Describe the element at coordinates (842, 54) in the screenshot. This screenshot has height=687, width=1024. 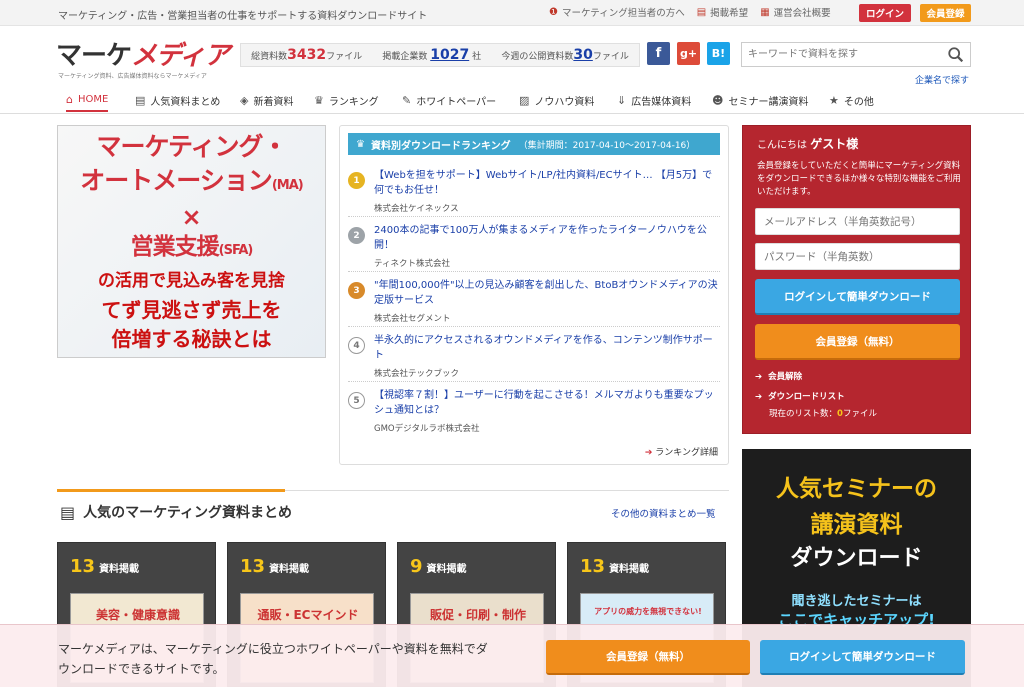
I see `search-input` at that location.